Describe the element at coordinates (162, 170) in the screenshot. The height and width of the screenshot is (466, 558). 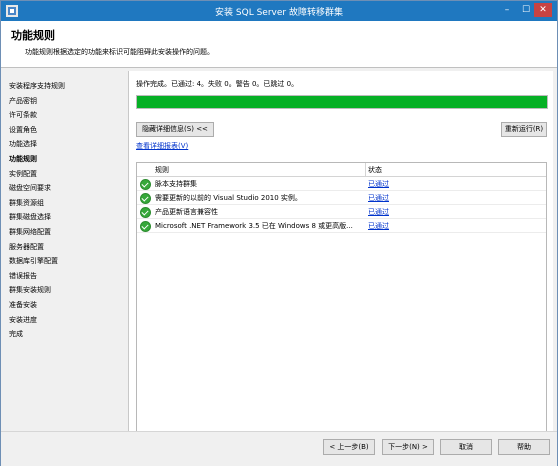
I see `column-header-rule: 规则` at that location.